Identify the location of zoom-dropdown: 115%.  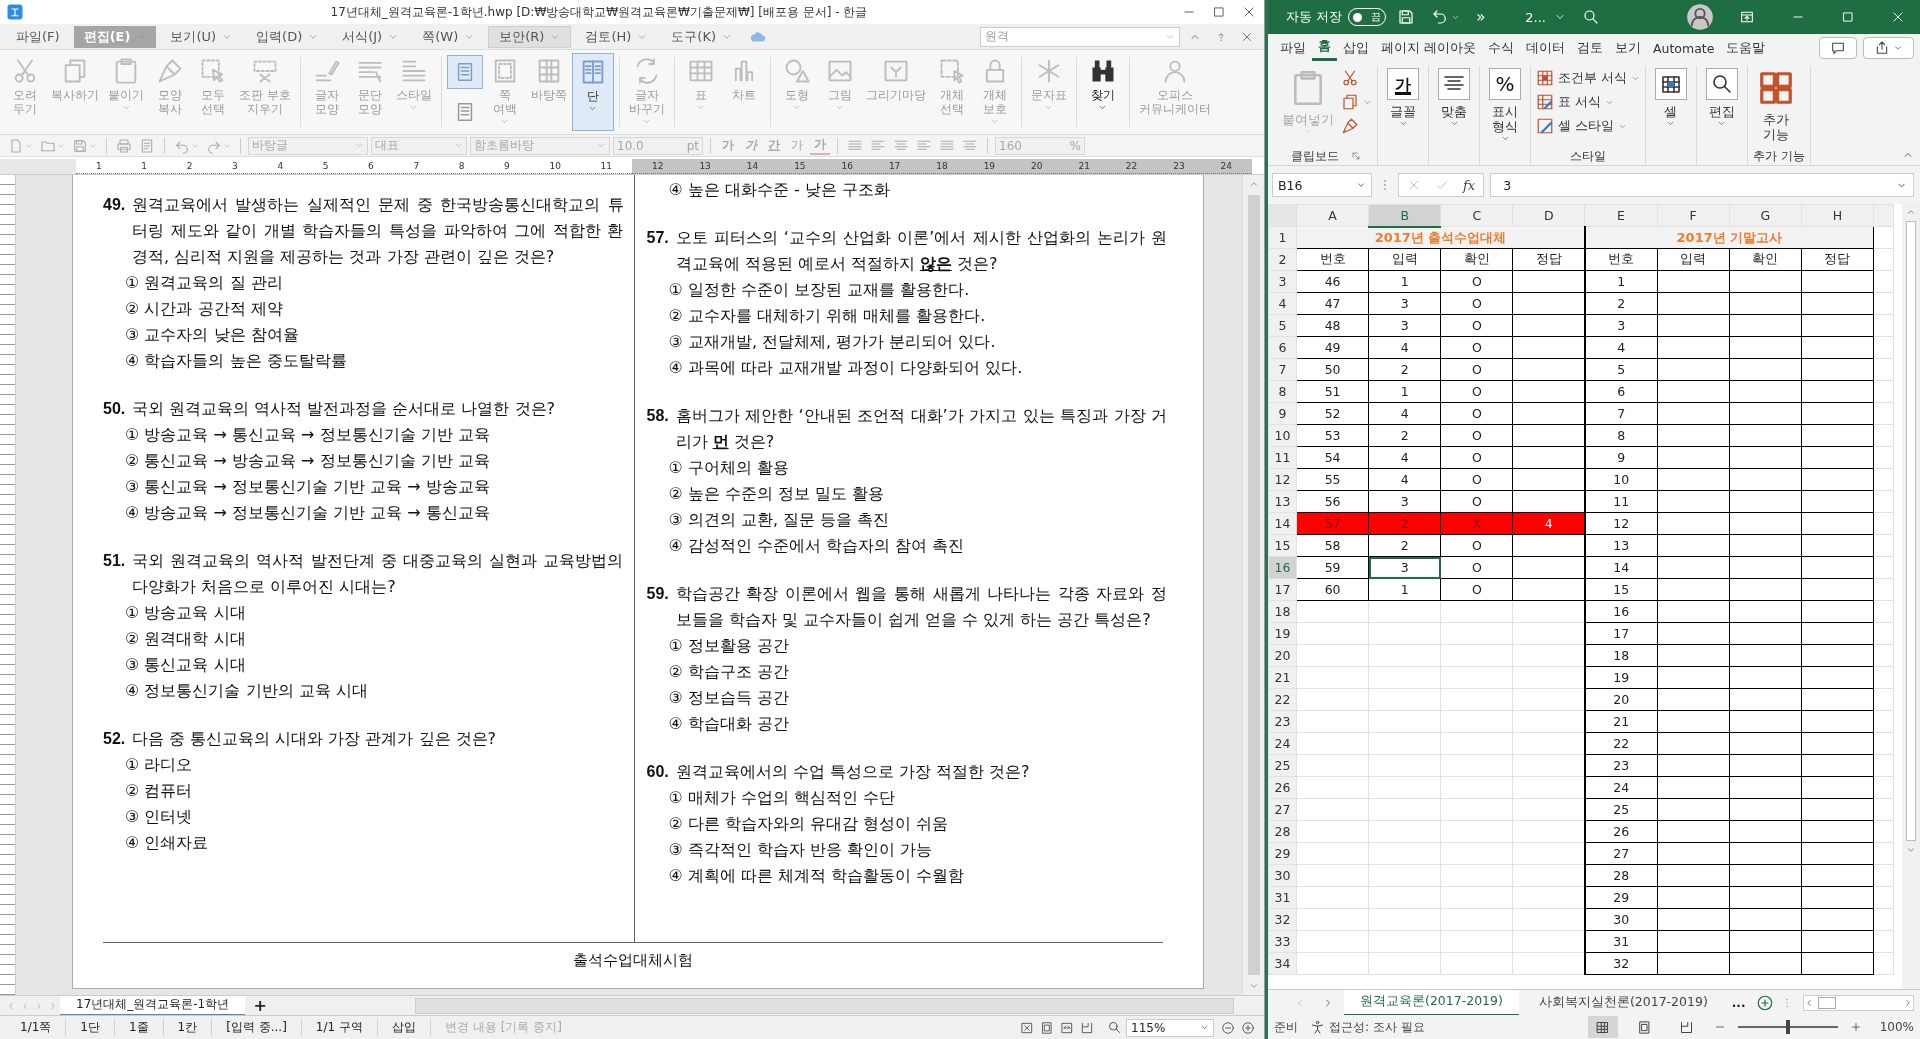
(1170, 1027).